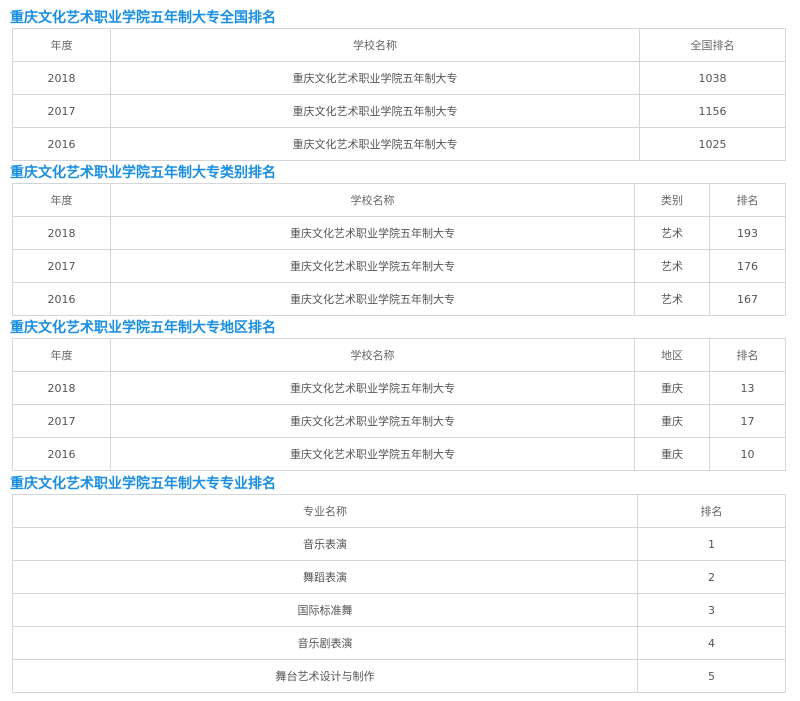  Describe the element at coordinates (672, 200) in the screenshot. I see `header-category: 类别` at that location.